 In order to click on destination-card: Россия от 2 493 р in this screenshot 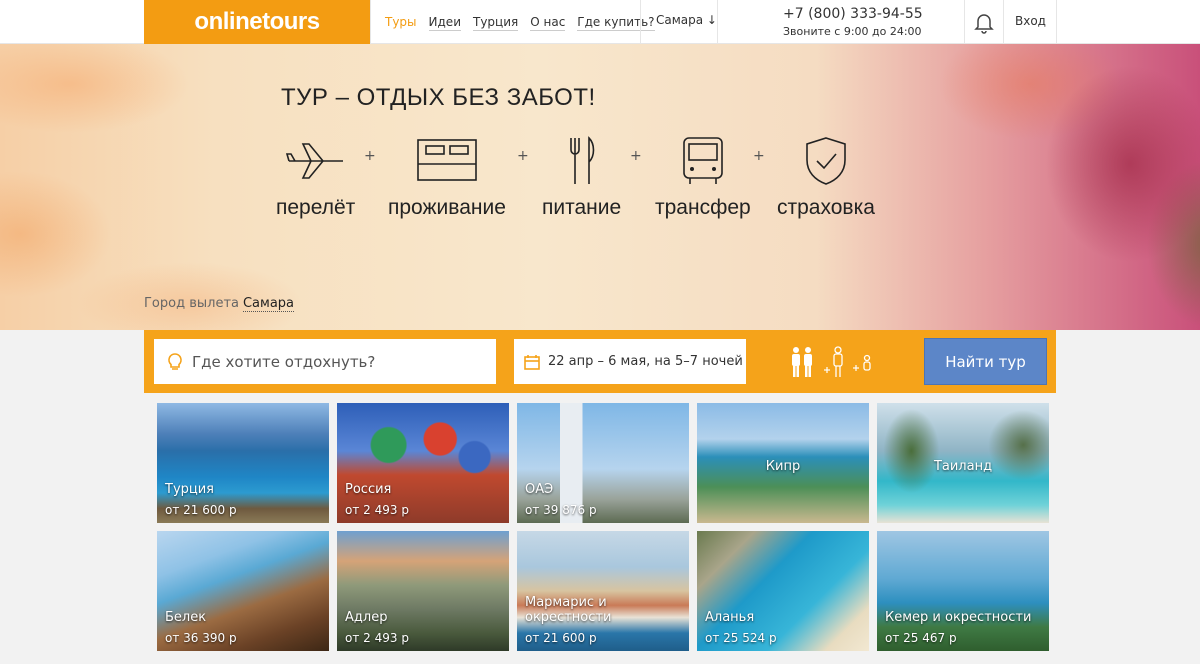, I will do `click(423, 463)`.